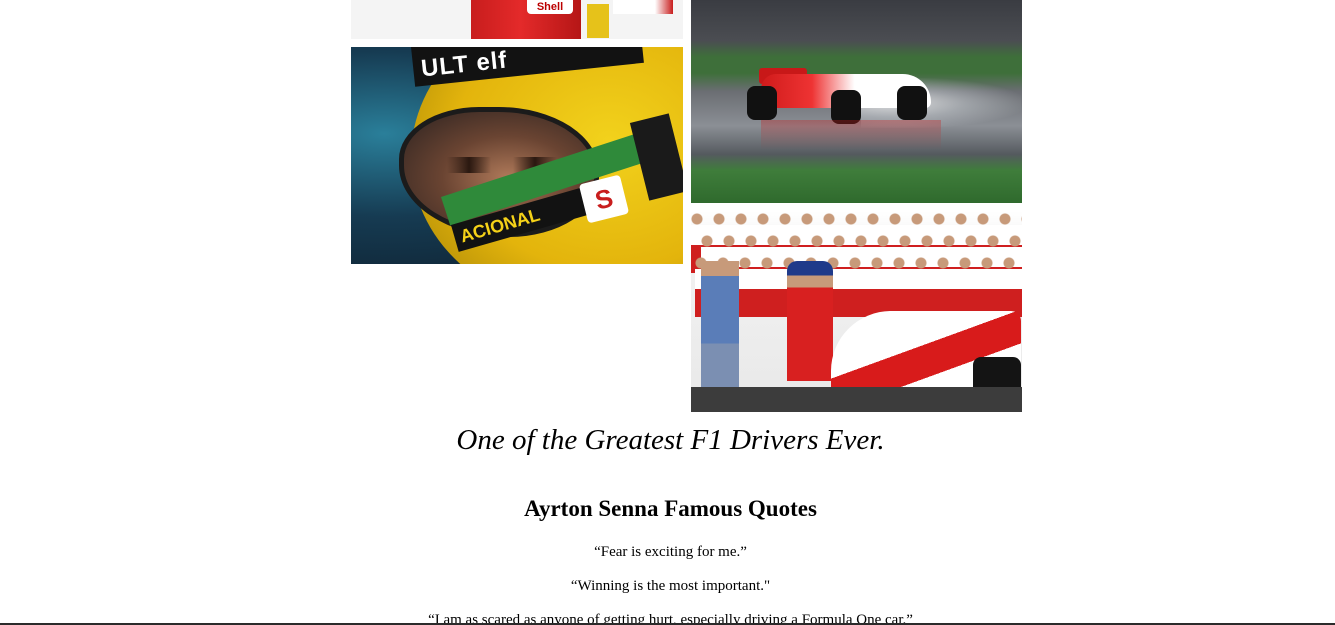  What do you see at coordinates (517, 155) in the screenshot?
I see `helmet-closeup-photo: ULT elf ACIONAL S` at bounding box center [517, 155].